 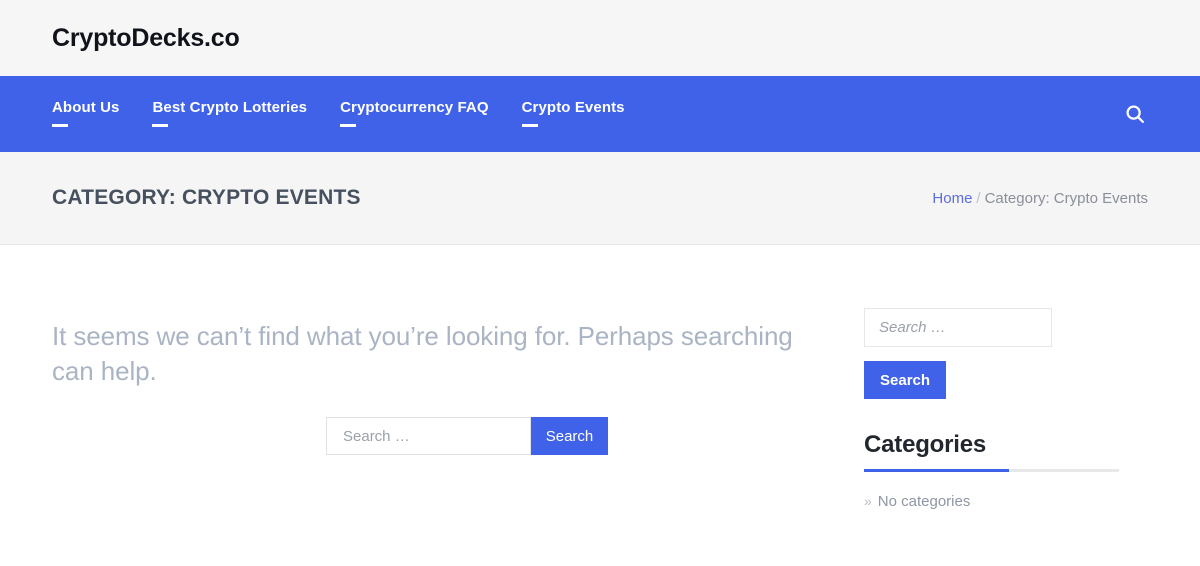 I want to click on nav-item-label: About Us, so click(x=86, y=107).